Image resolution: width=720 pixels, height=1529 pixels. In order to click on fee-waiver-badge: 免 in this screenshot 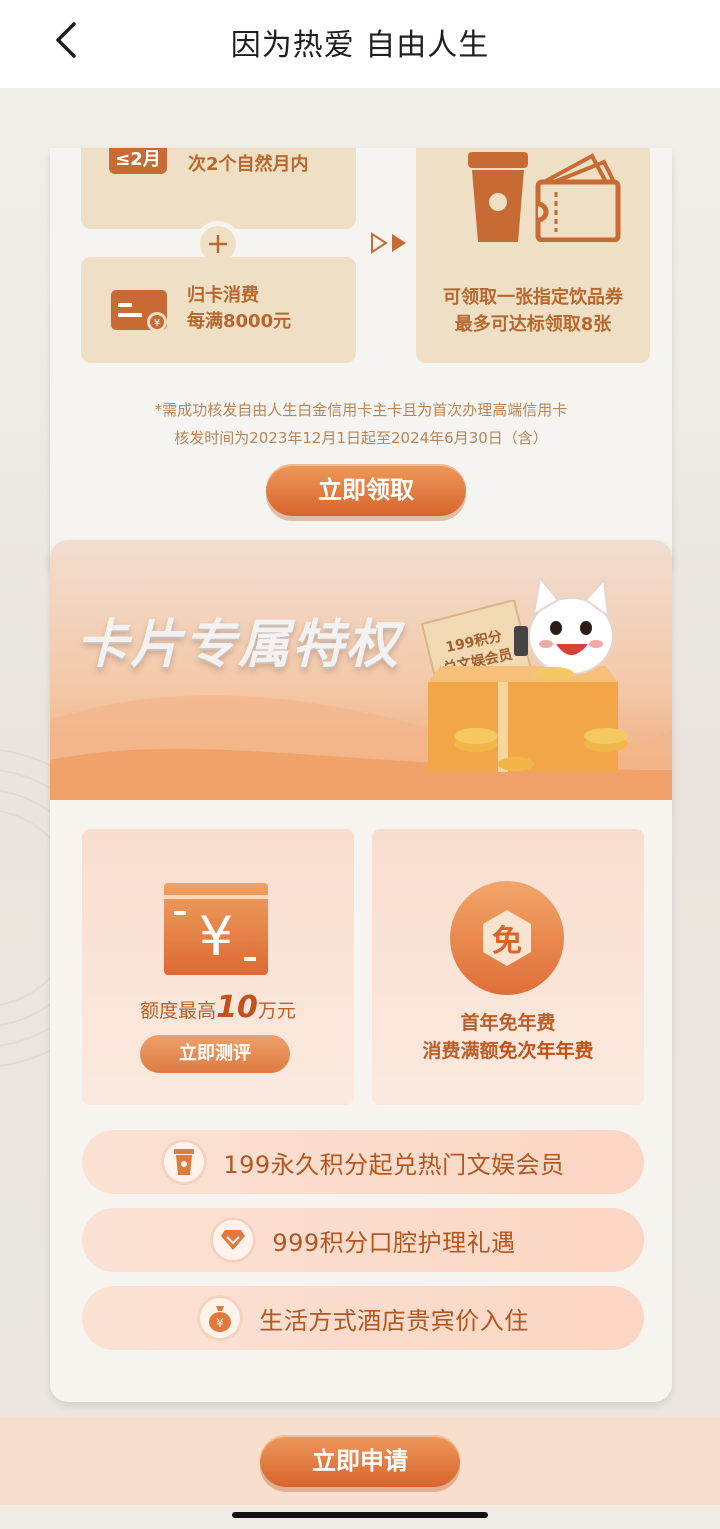, I will do `click(507, 941)`.